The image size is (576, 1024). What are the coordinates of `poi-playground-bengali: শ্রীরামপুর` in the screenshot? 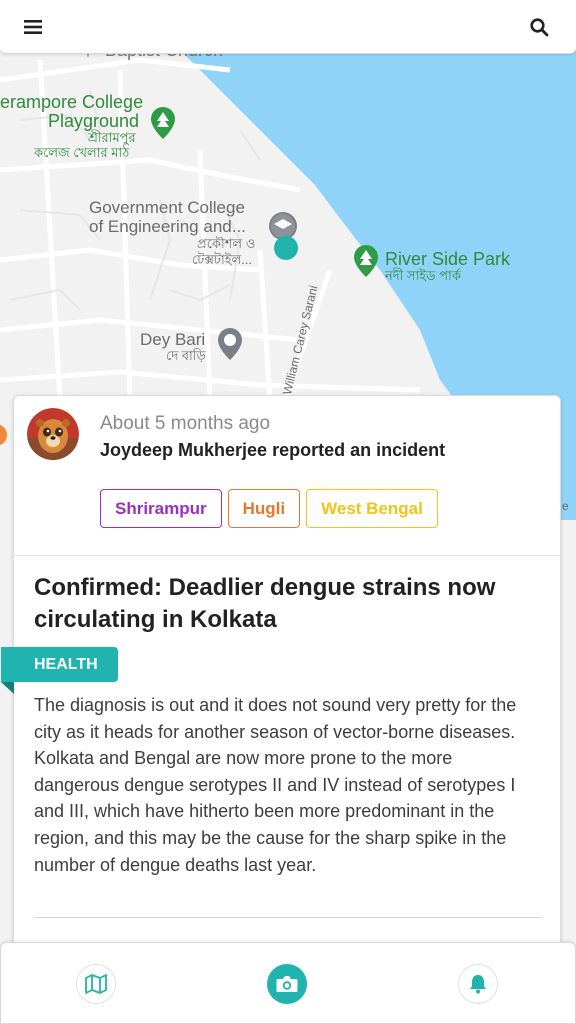 It's located at (112, 137).